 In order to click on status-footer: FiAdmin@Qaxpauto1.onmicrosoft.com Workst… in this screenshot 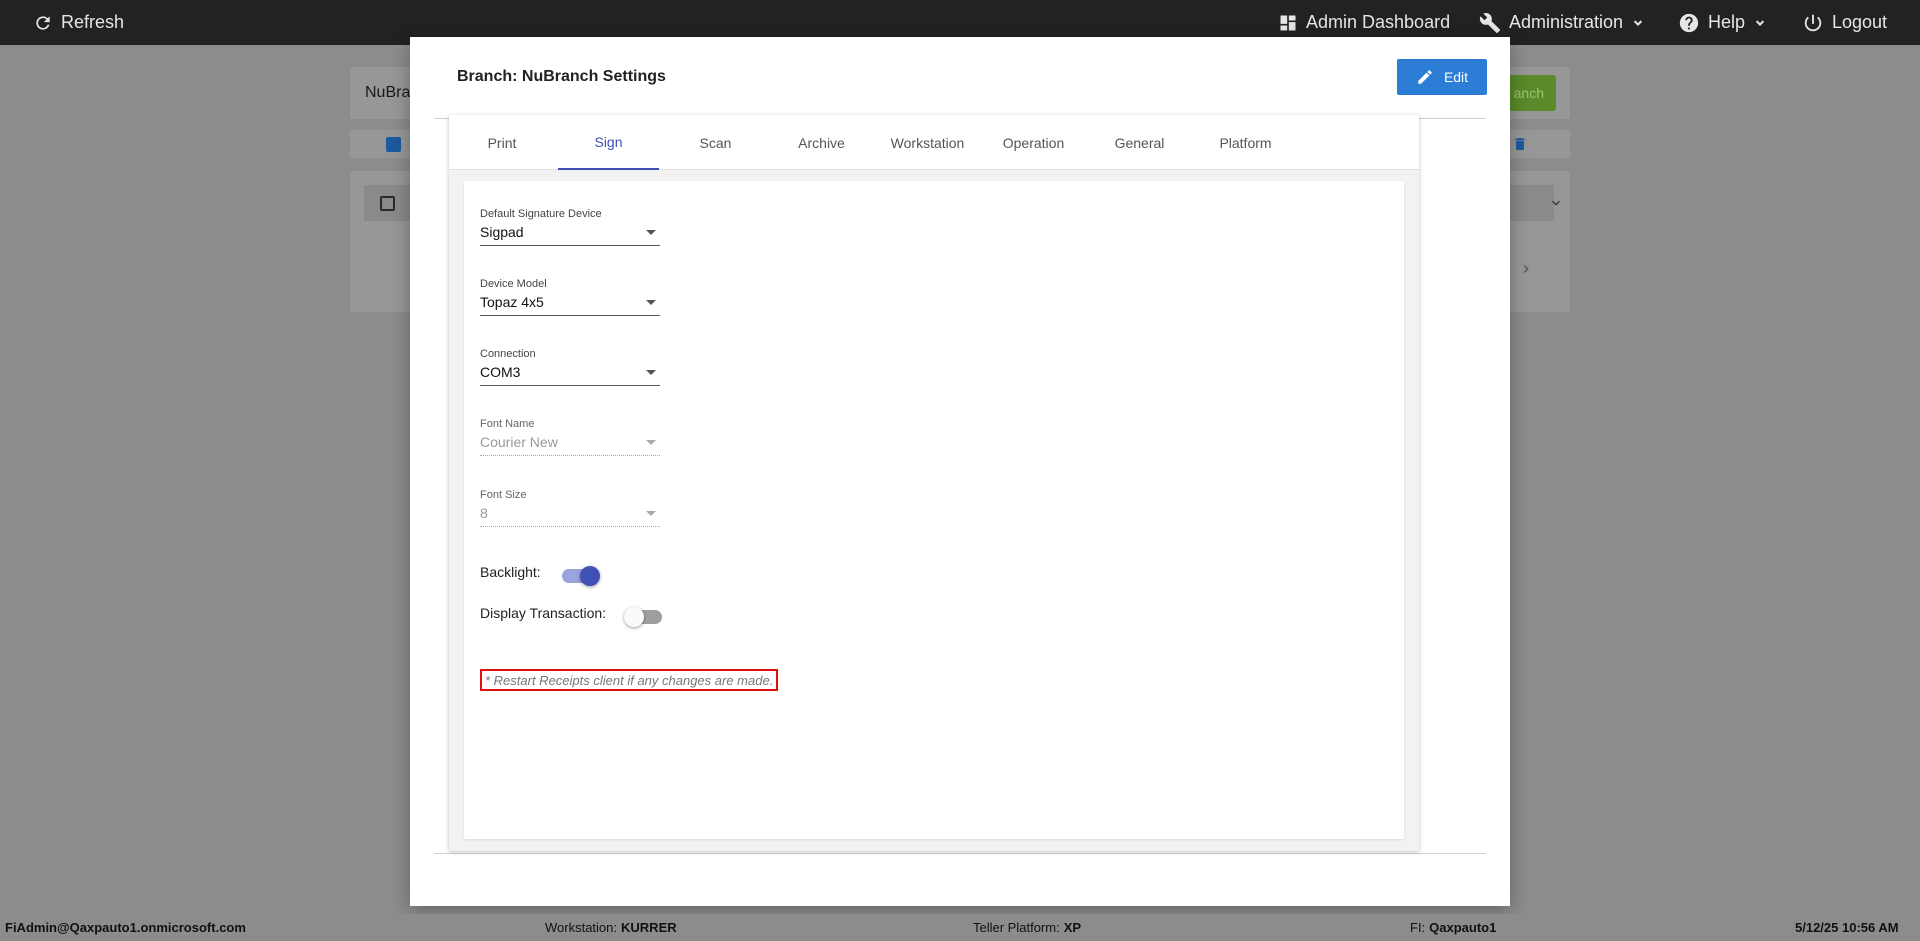, I will do `click(960, 927)`.